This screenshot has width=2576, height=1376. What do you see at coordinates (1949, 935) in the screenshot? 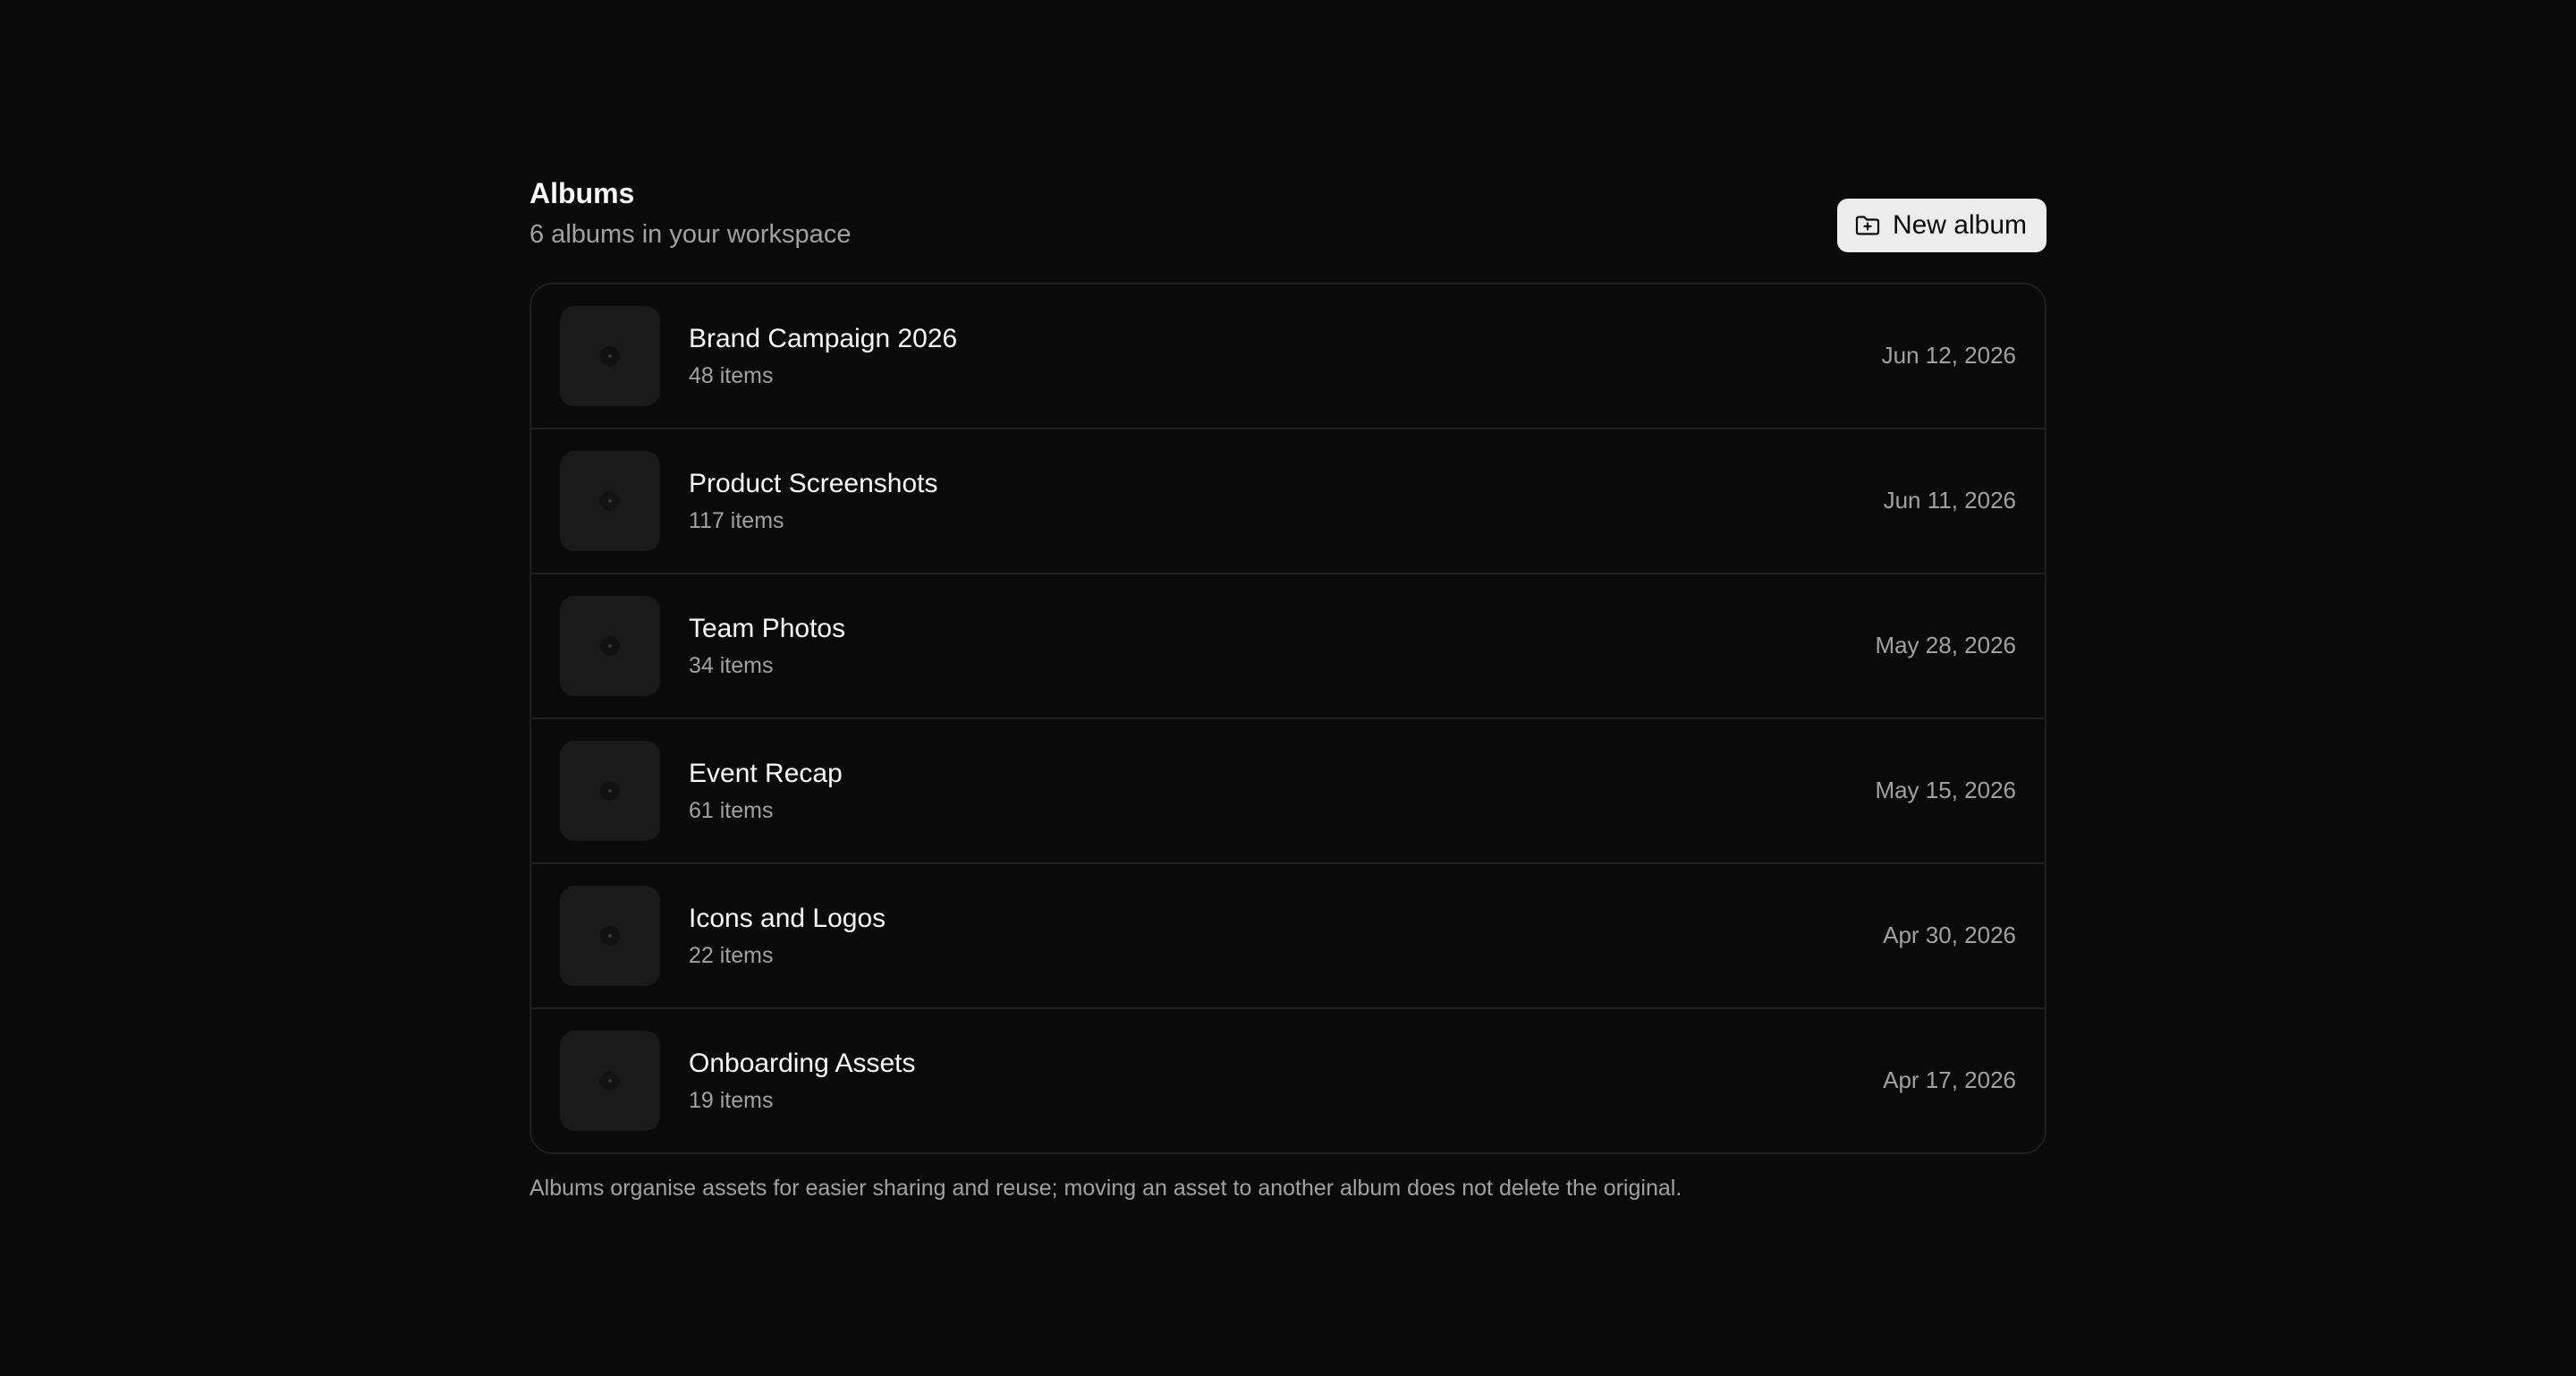
I see `album-date: Apr 30, 2026` at bounding box center [1949, 935].